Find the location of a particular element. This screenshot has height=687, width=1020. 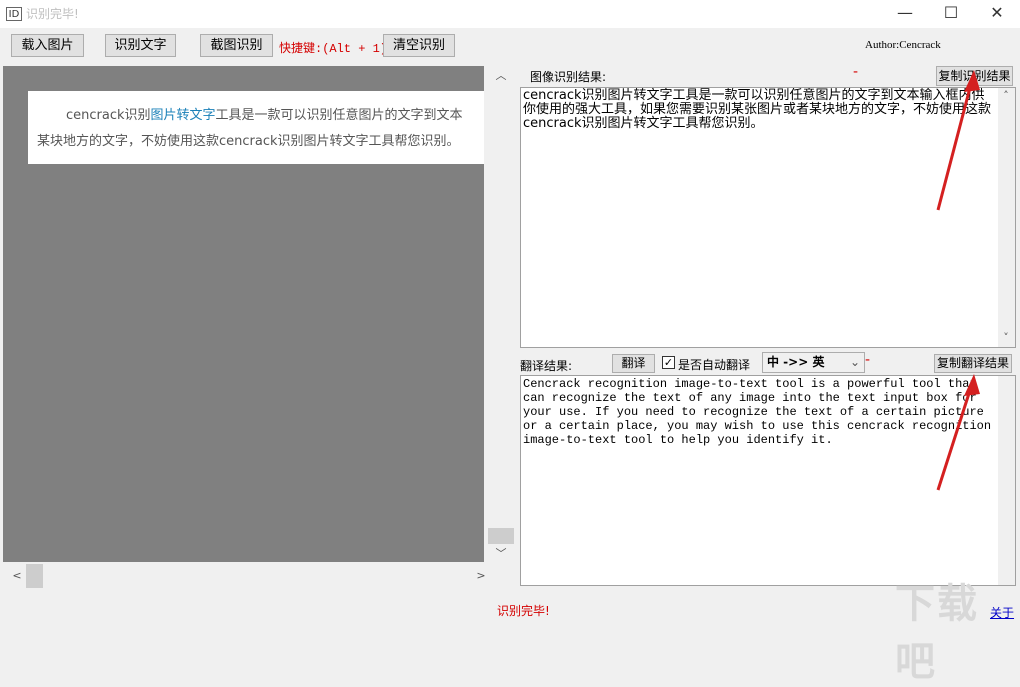

preview-text-line-2: 某块地方的文字，不妨使用这款cencrack识别图片转文字工具帮您识别。 is located at coordinates (248, 141).